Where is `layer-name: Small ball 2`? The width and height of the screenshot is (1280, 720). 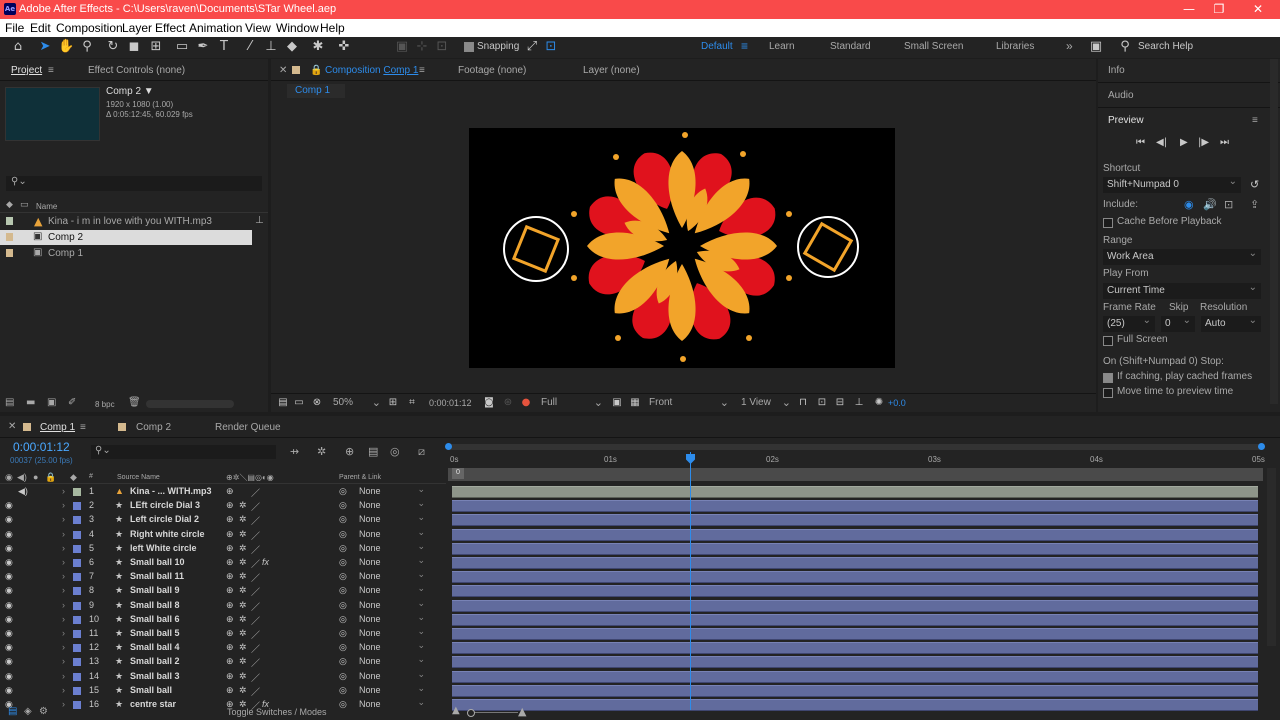 layer-name: Small ball 2 is located at coordinates (155, 661).